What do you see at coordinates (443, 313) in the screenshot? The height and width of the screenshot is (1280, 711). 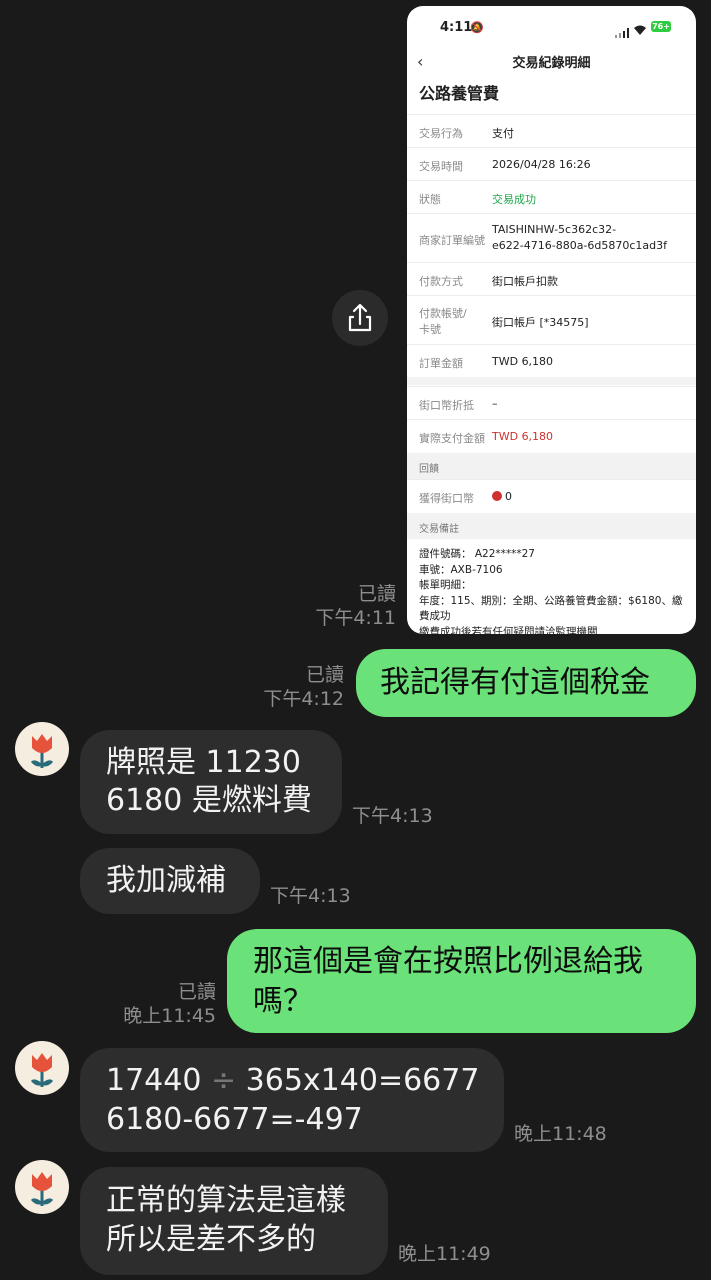 I see `row-label: 付款帳號/` at bounding box center [443, 313].